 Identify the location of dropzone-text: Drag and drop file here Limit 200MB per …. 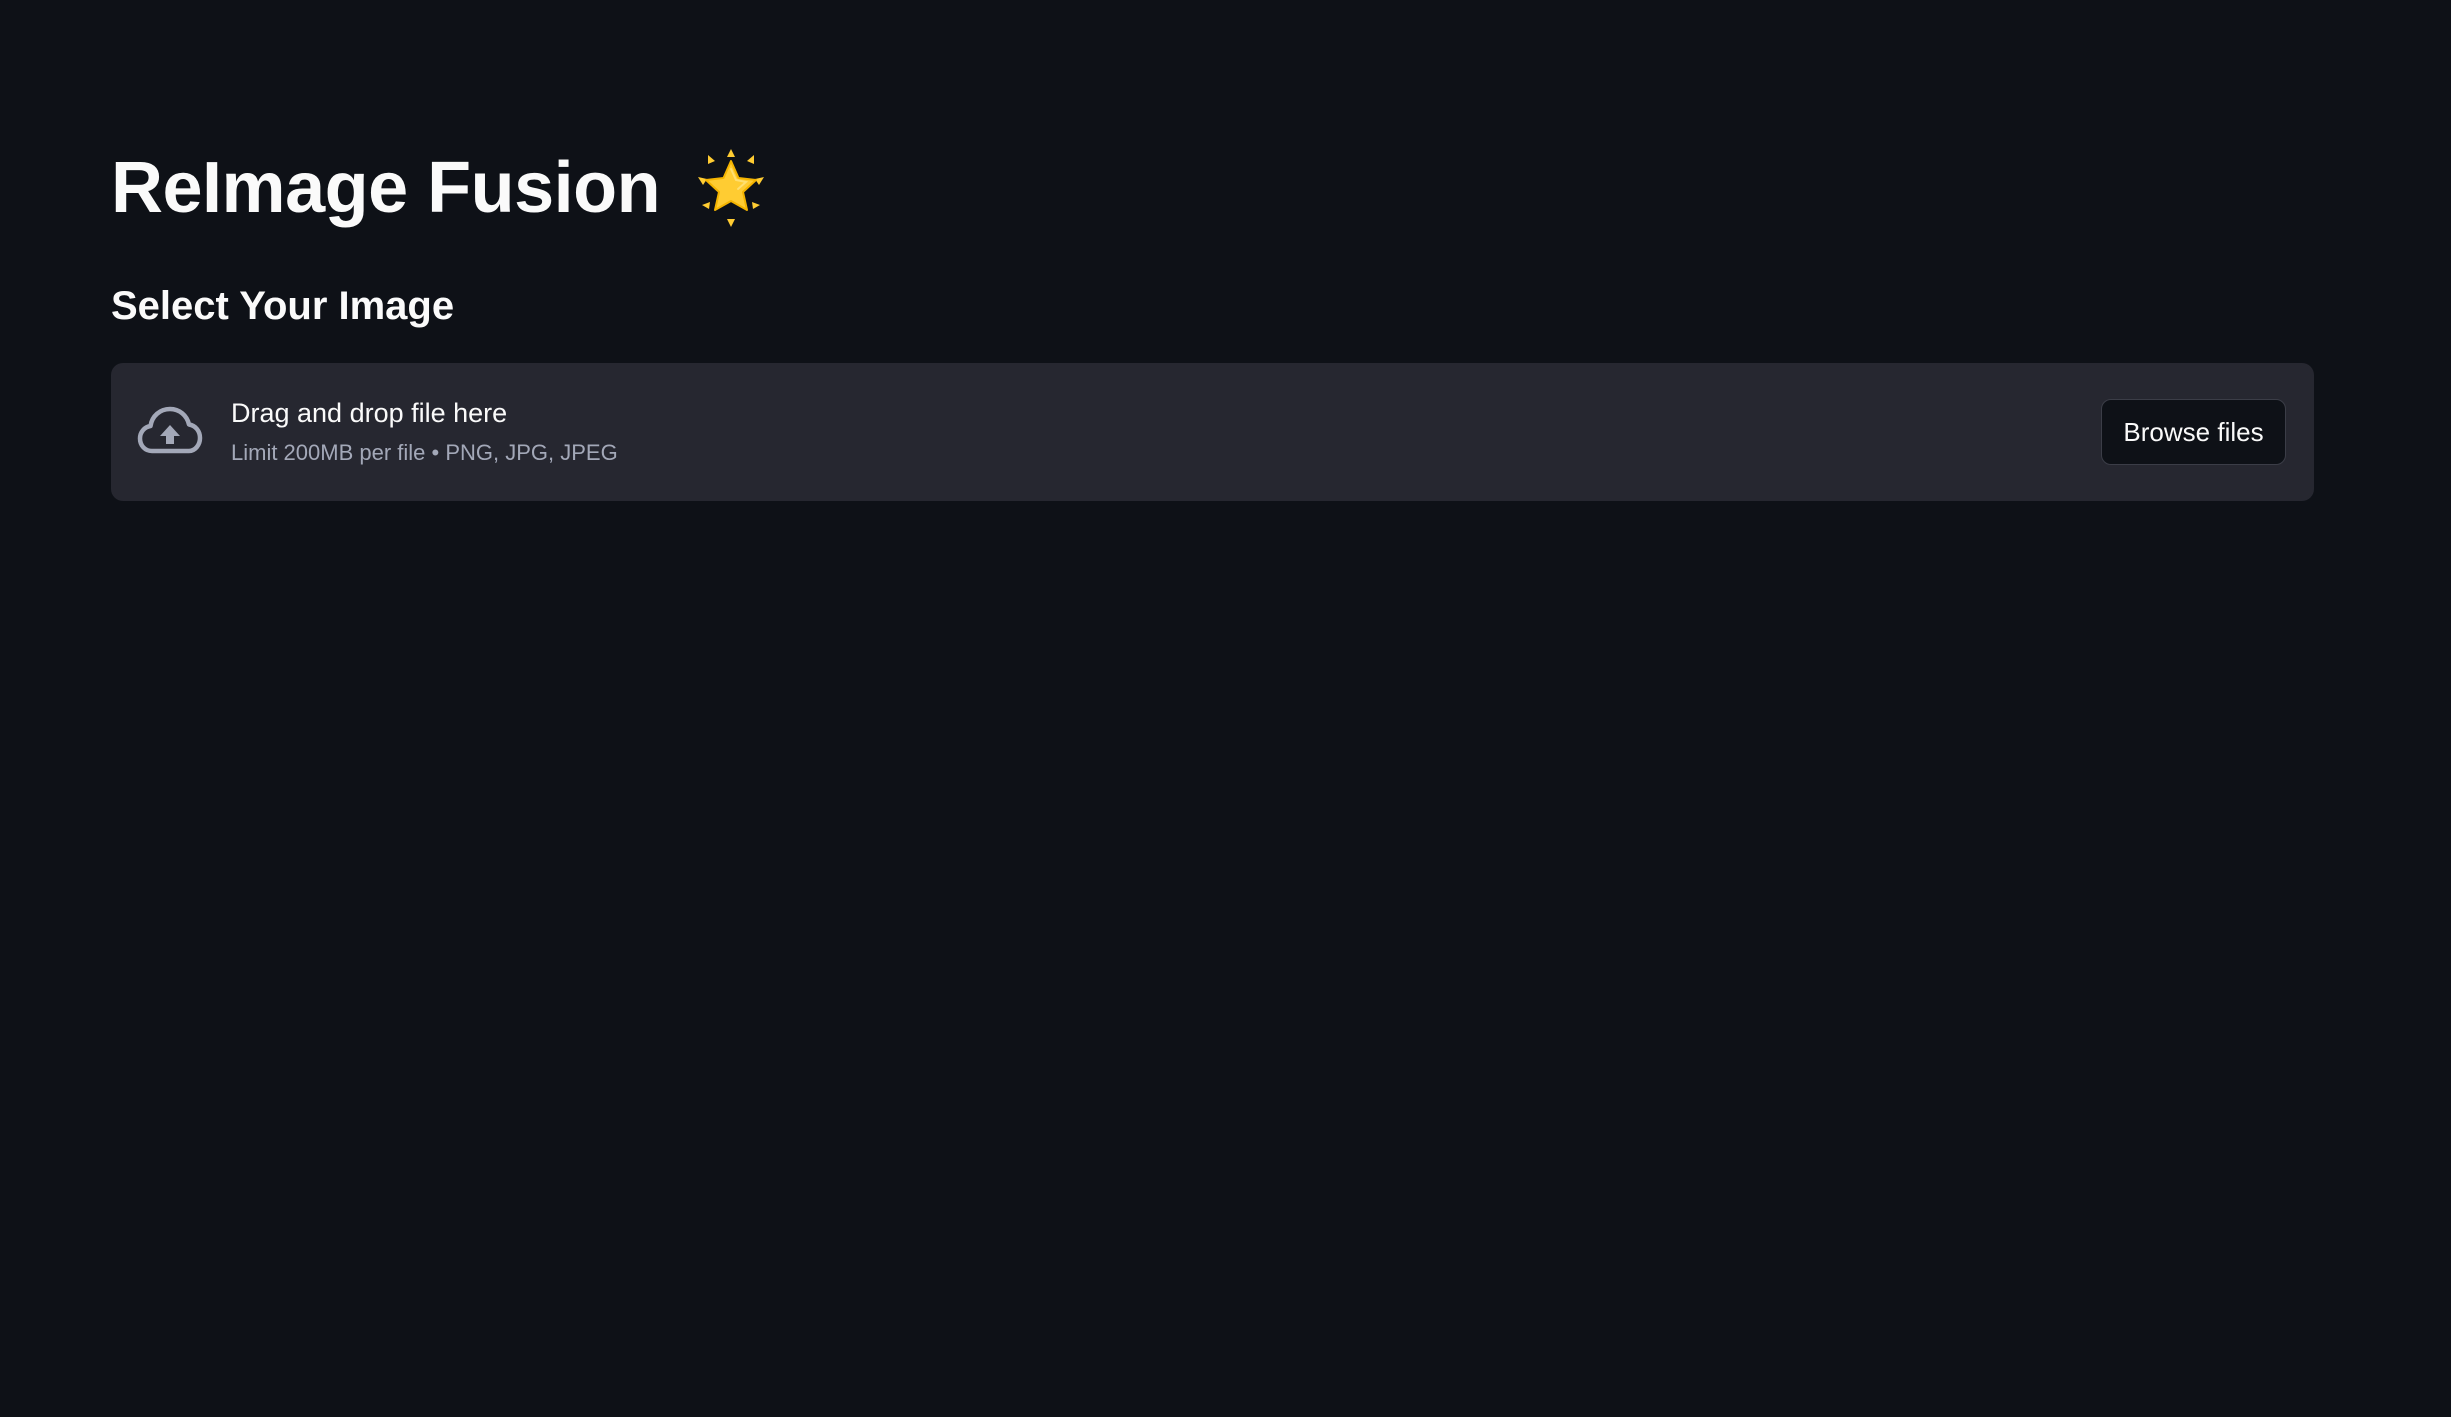
(424, 432).